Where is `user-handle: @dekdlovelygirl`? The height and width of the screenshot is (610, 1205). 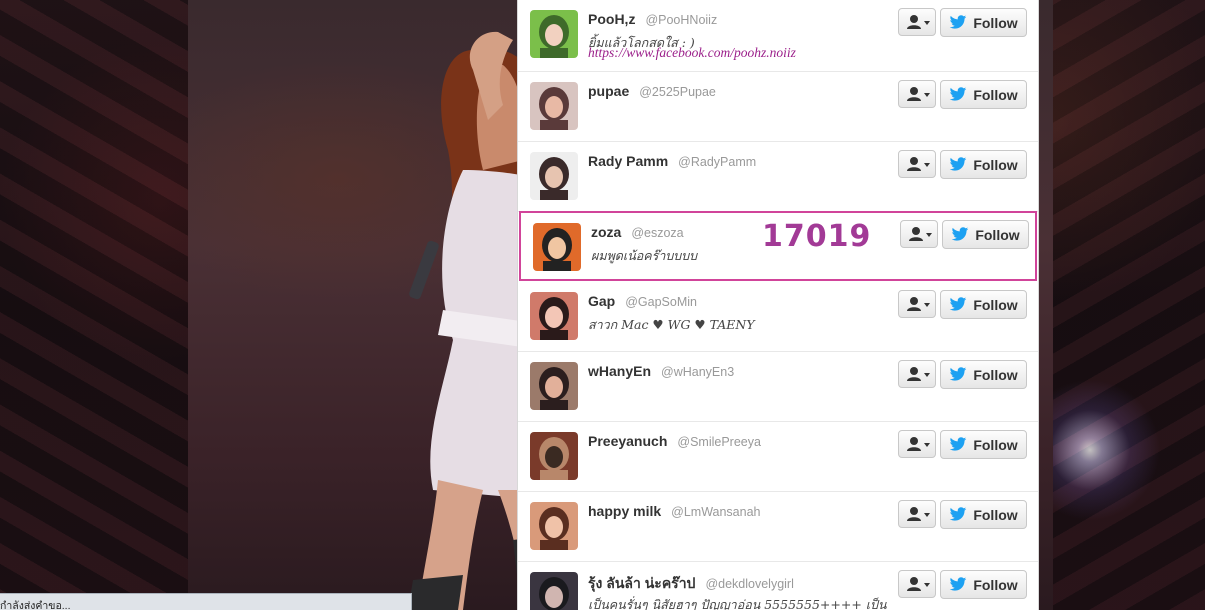 user-handle: @dekdlovelygirl is located at coordinates (749, 584).